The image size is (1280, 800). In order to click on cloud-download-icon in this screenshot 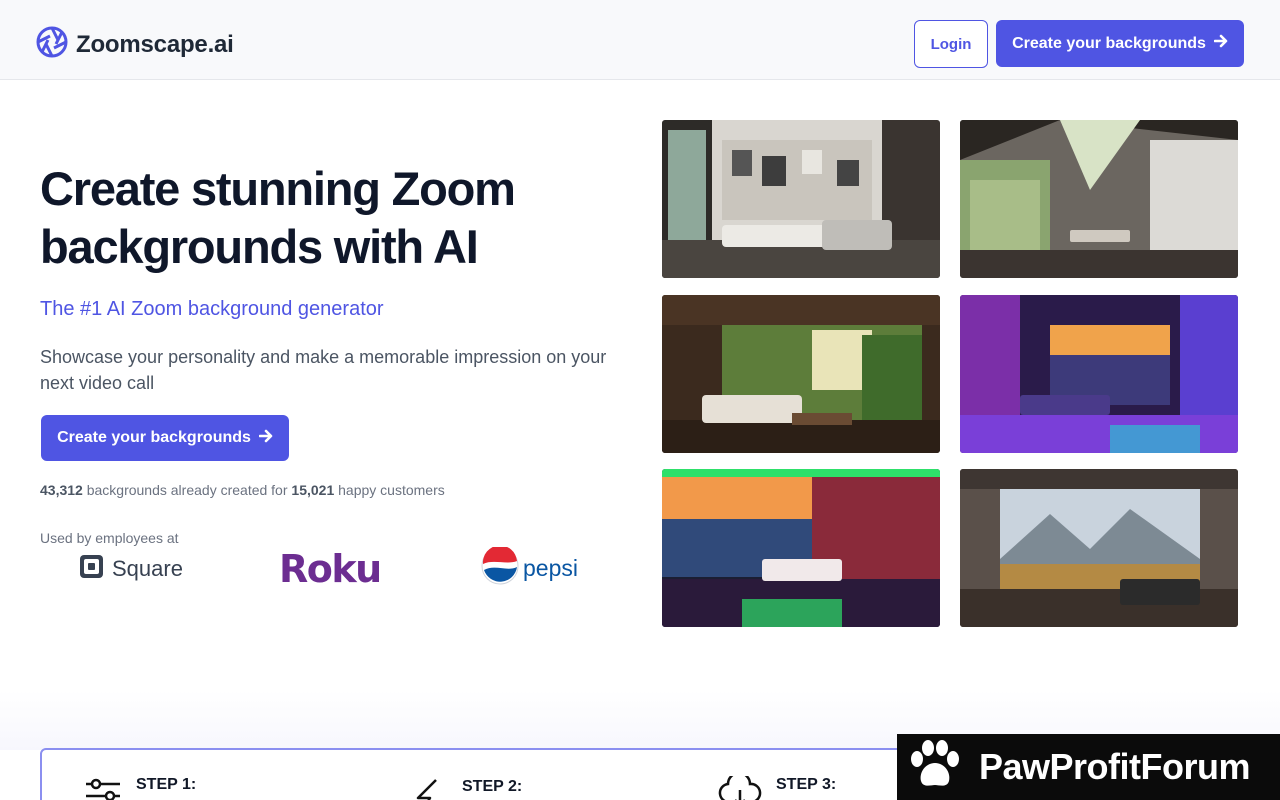, I will do `click(740, 785)`.